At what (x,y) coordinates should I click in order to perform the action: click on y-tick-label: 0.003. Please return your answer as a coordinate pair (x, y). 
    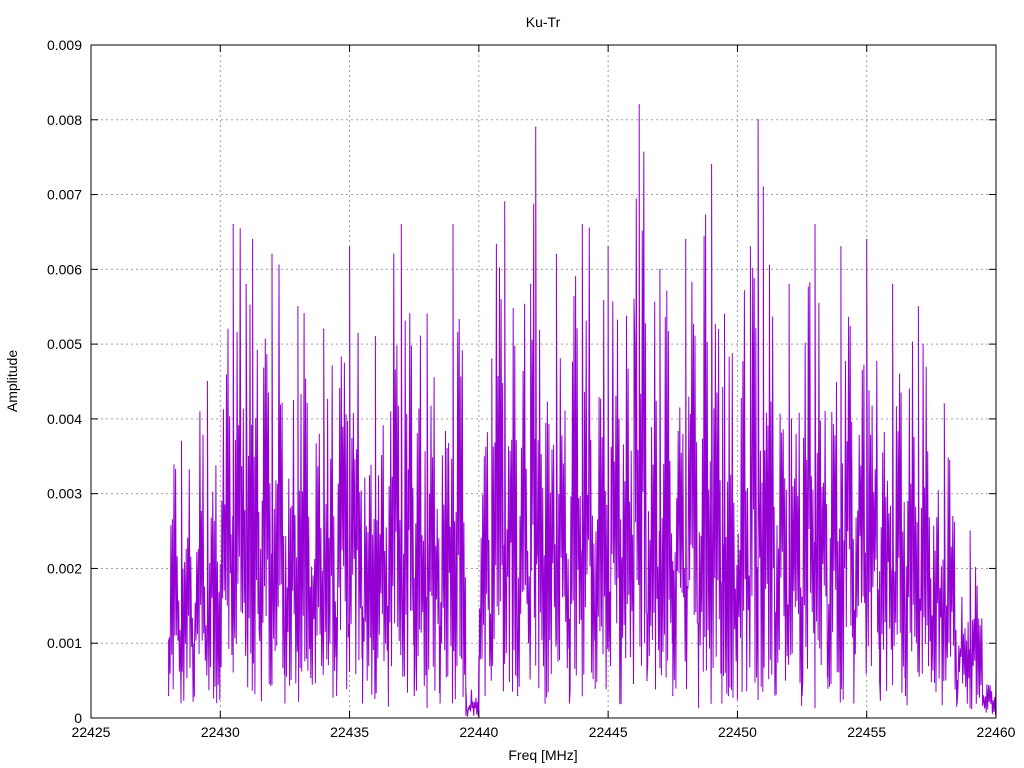
    Looking at the image, I should click on (64, 494).